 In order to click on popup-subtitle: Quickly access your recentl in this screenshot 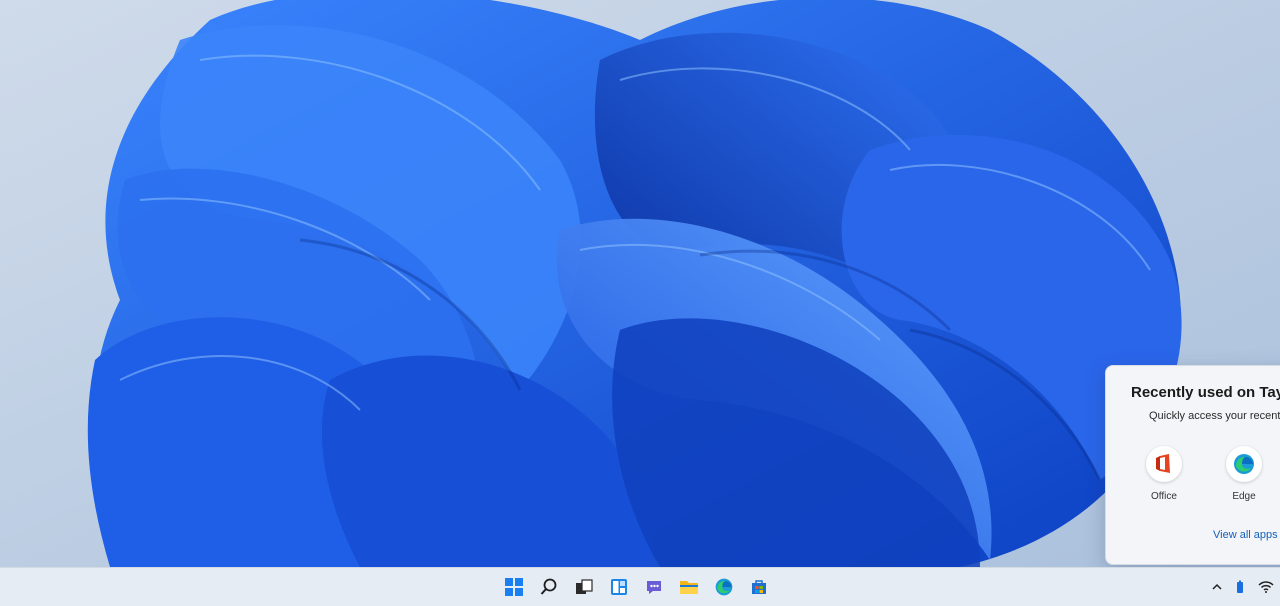, I will do `click(1214, 416)`.